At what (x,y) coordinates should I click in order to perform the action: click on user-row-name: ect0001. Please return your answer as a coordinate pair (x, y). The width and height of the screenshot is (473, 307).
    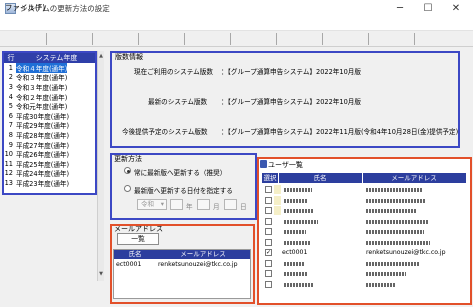
    Looking at the image, I should click on (295, 252).